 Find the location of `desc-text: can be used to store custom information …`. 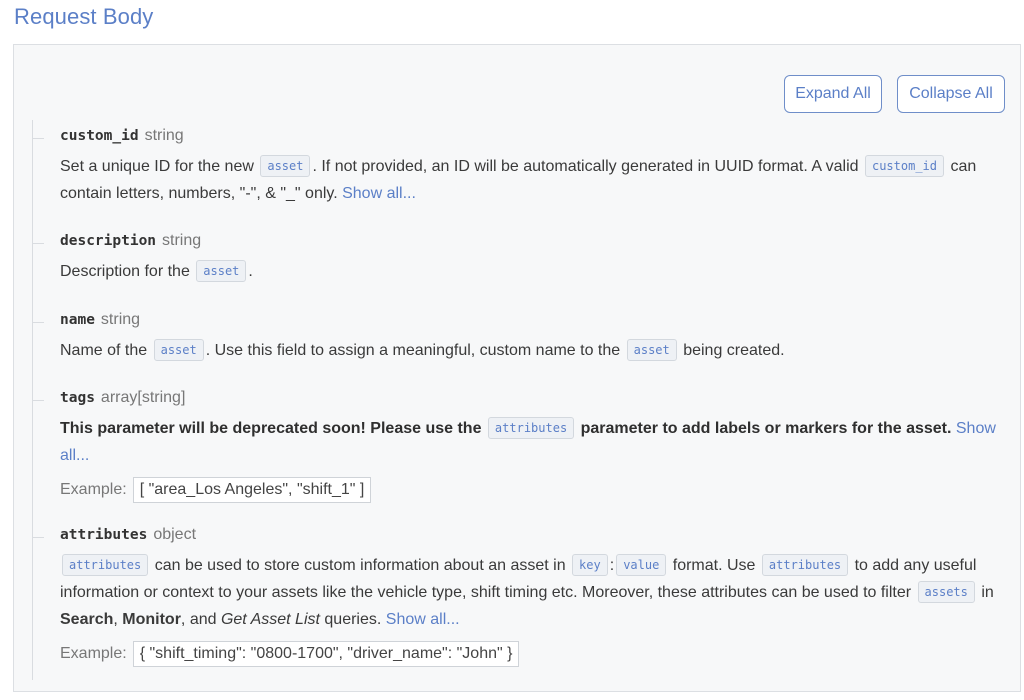

desc-text: can be used to store custom information … is located at coordinates (360, 565).